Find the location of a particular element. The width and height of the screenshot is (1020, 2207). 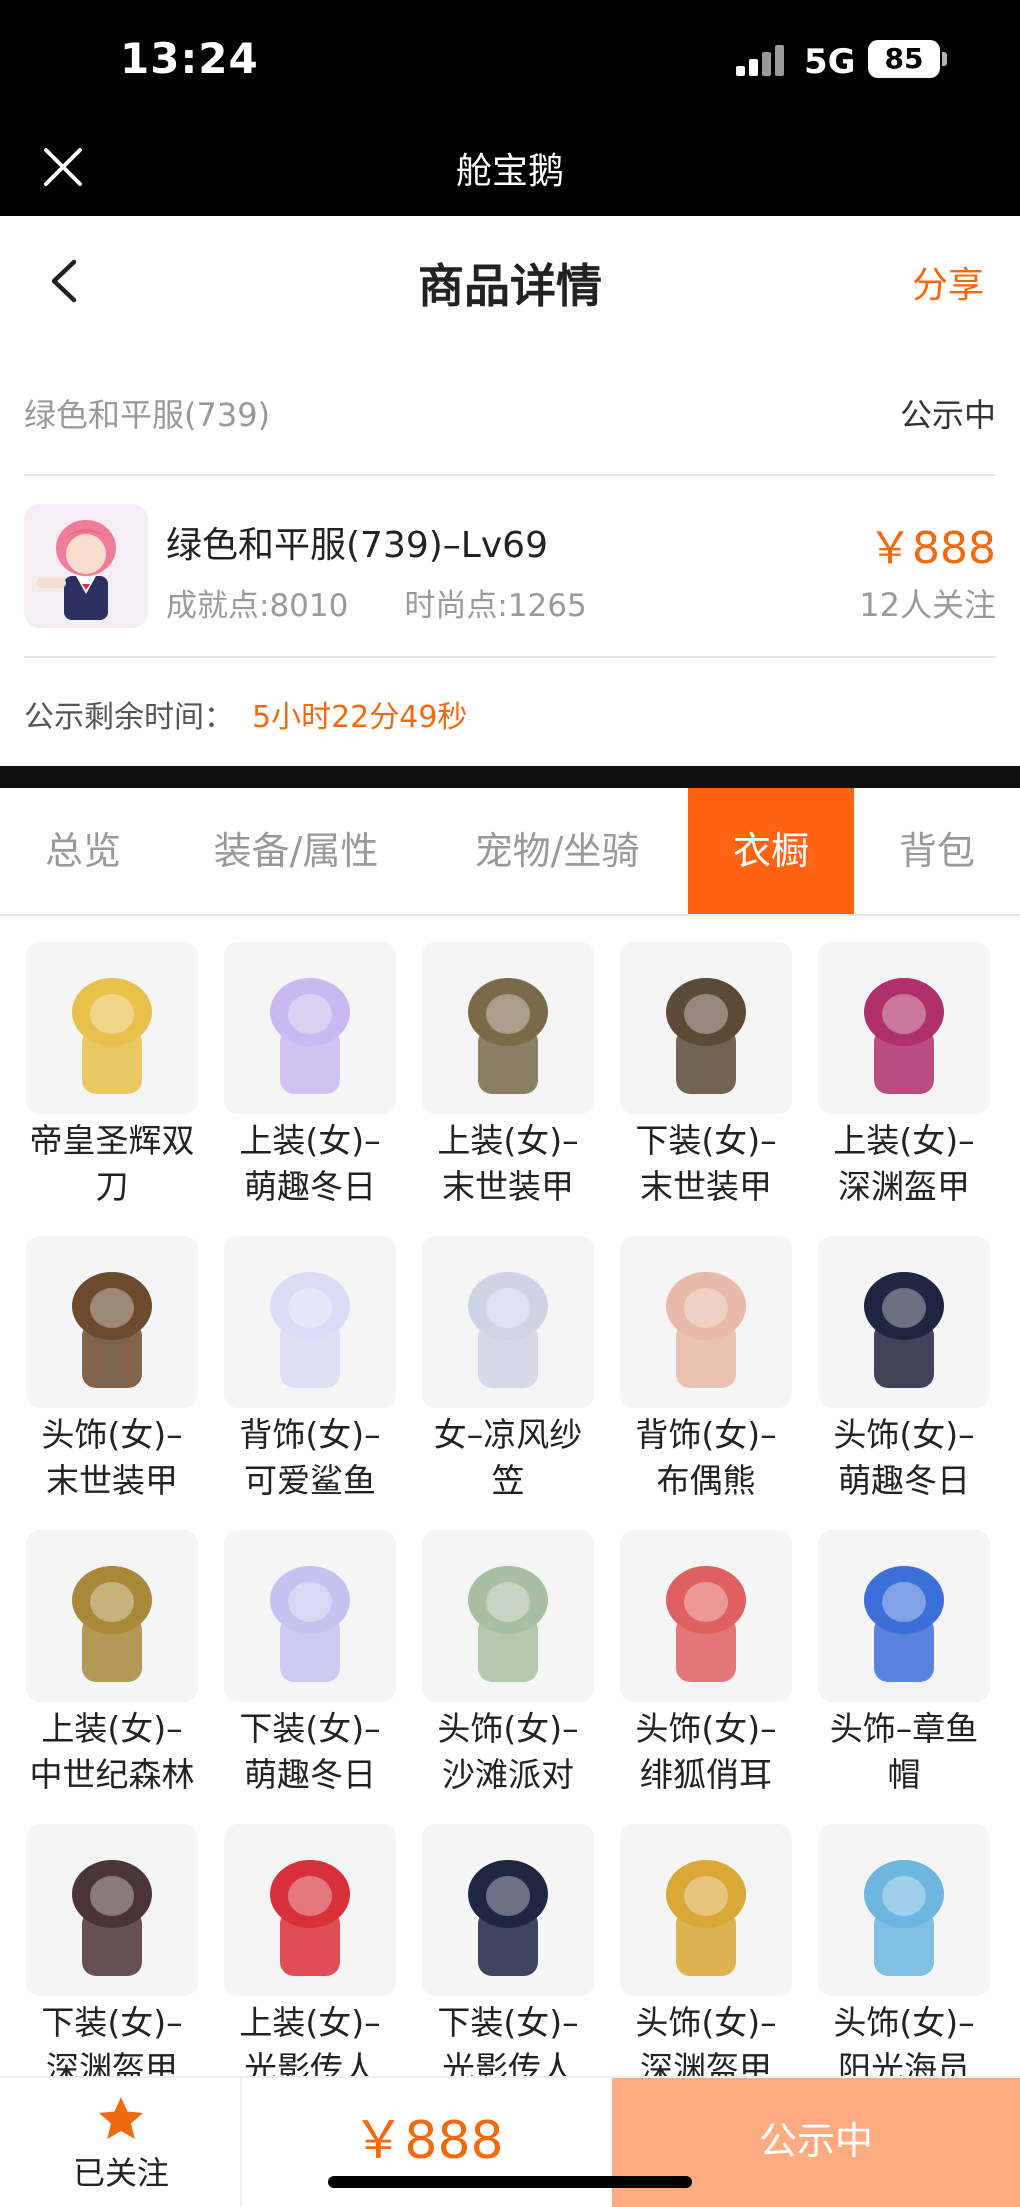

tab-overview: 总览 is located at coordinates (83, 851).